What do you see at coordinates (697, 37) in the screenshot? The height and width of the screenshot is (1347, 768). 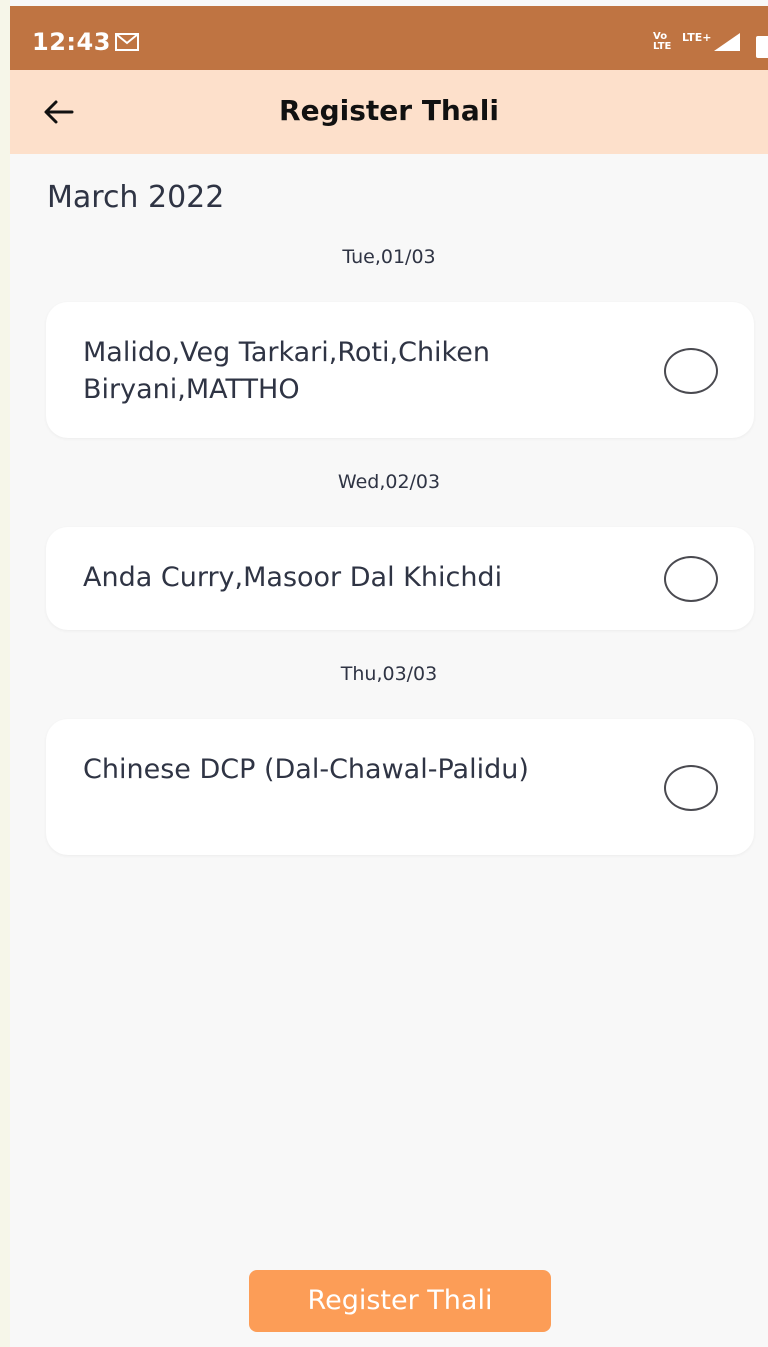 I see `lte-plus-label: LTE+` at bounding box center [697, 37].